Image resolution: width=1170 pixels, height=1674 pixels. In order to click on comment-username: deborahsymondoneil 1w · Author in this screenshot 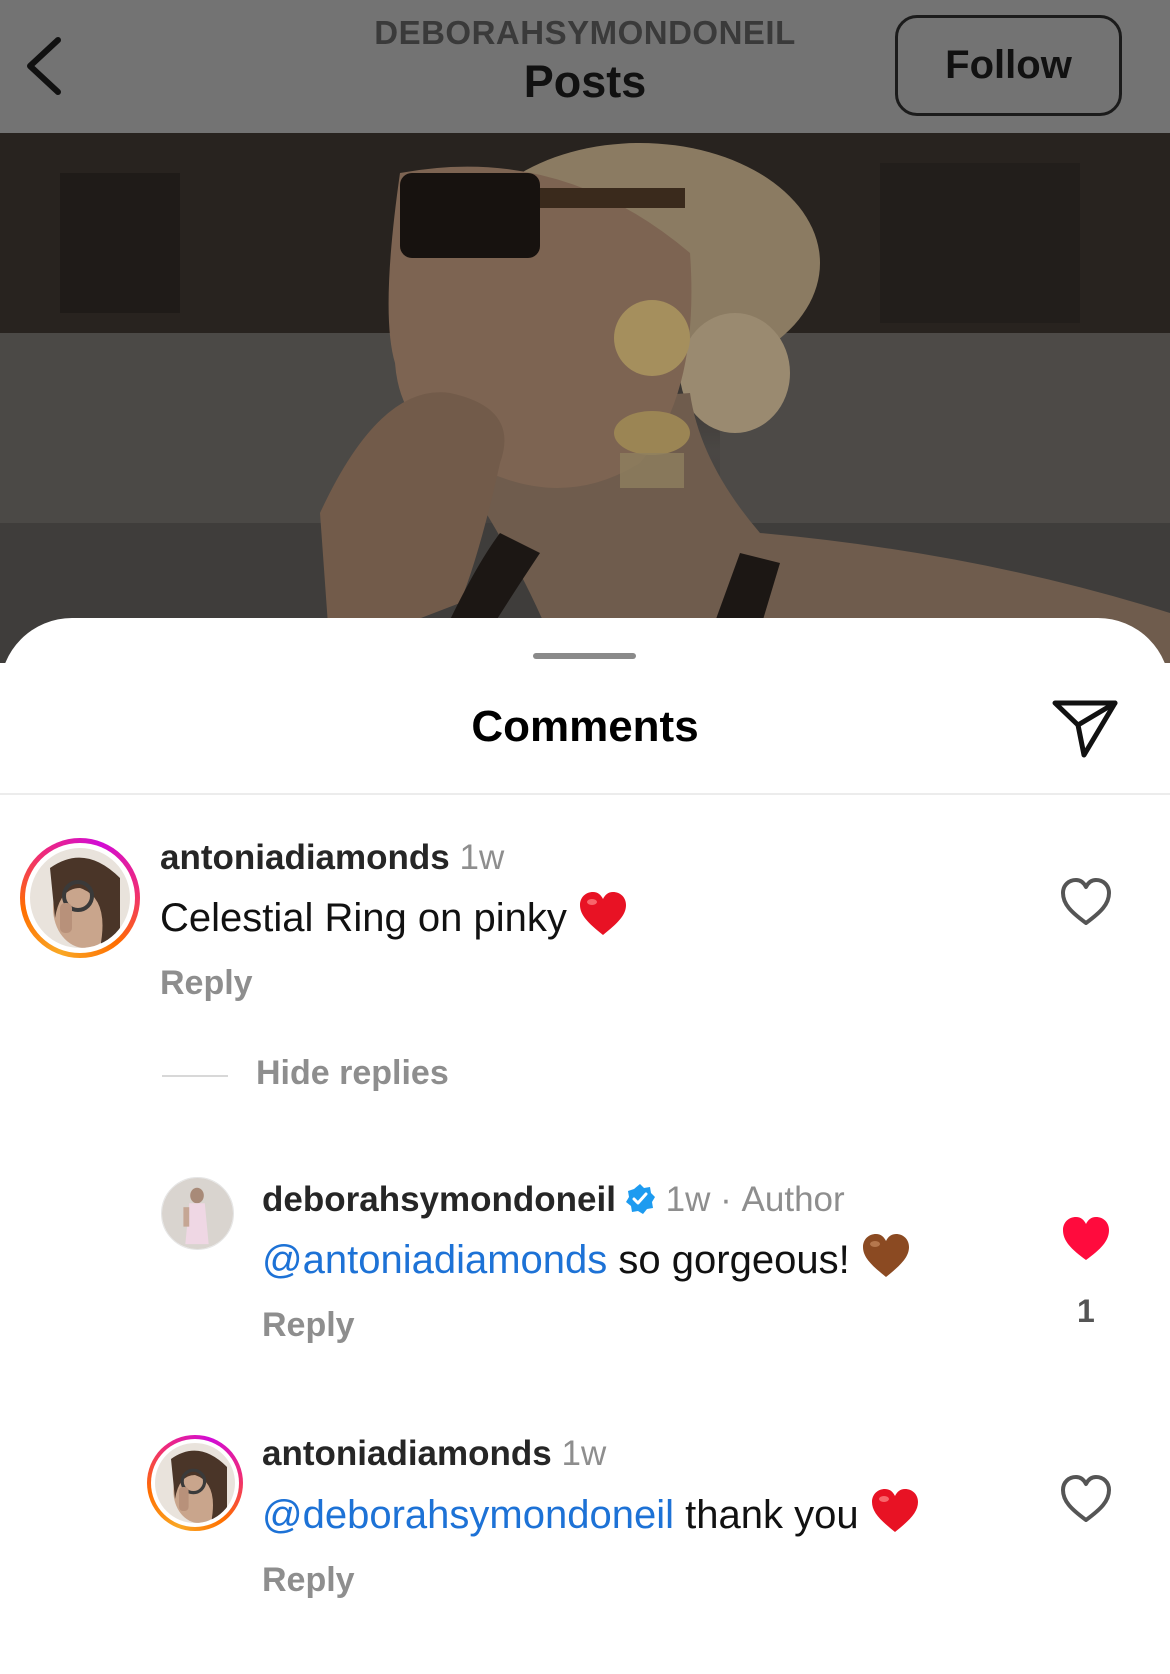, I will do `click(553, 1200)`.